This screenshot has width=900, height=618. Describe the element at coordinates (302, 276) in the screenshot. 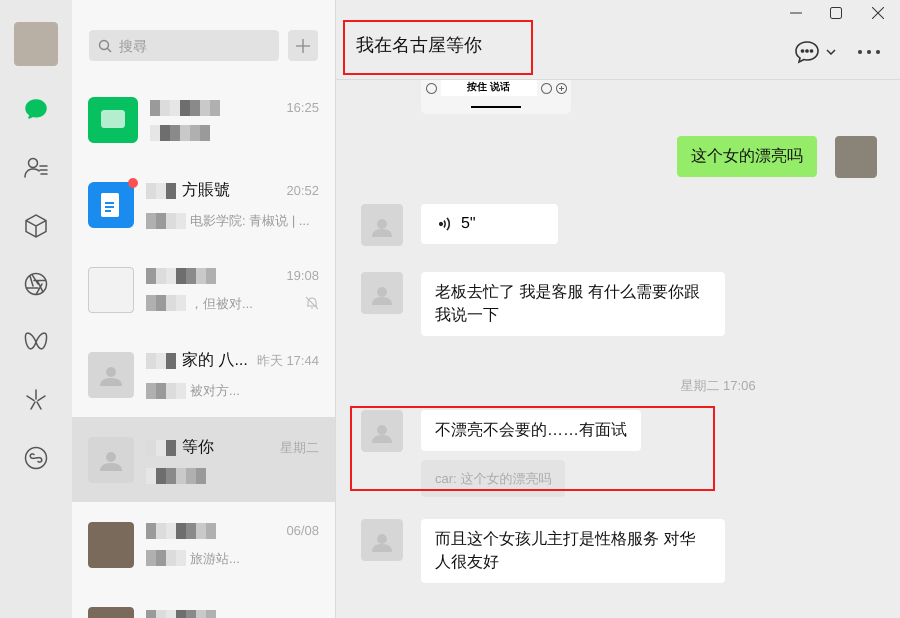

I see `chat-time: 19:08` at that location.